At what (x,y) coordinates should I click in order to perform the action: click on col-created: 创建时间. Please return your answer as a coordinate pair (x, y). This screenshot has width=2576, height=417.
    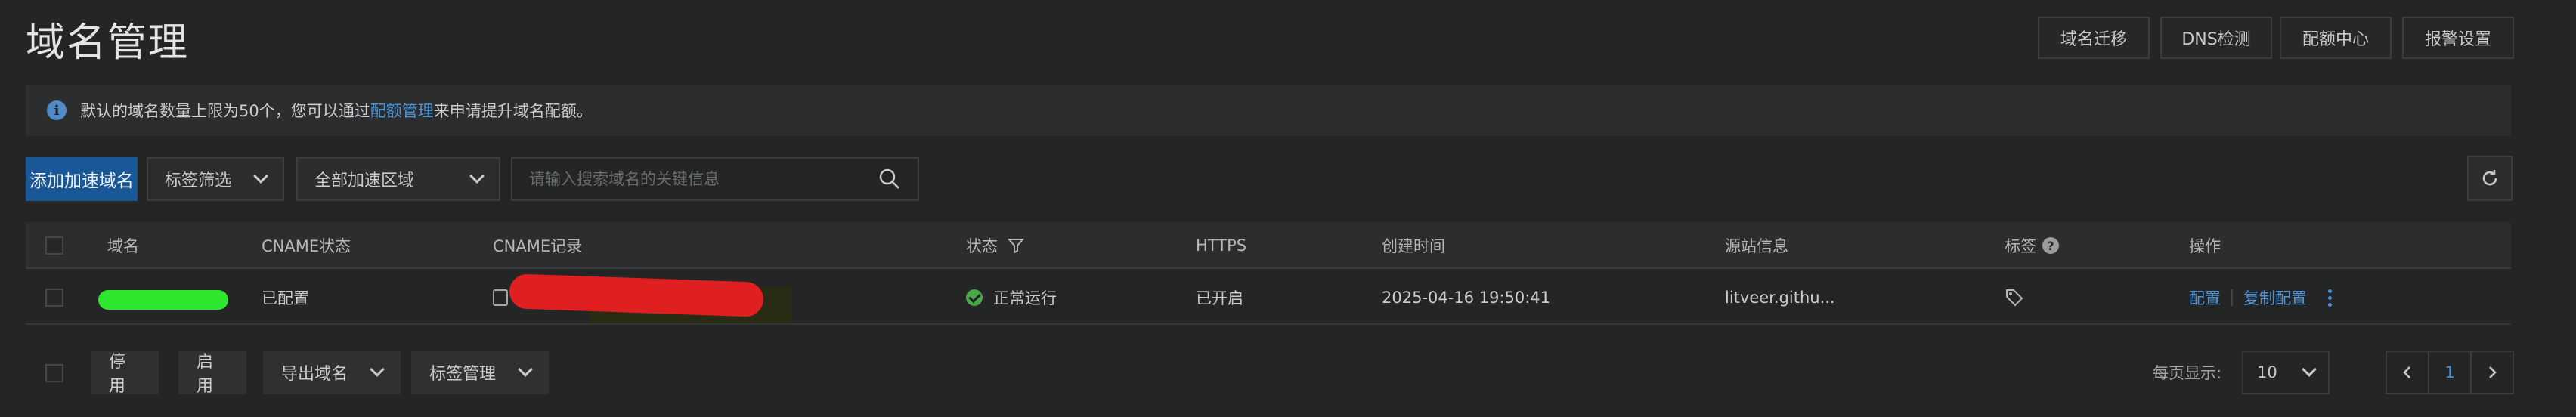
    Looking at the image, I should click on (1413, 246).